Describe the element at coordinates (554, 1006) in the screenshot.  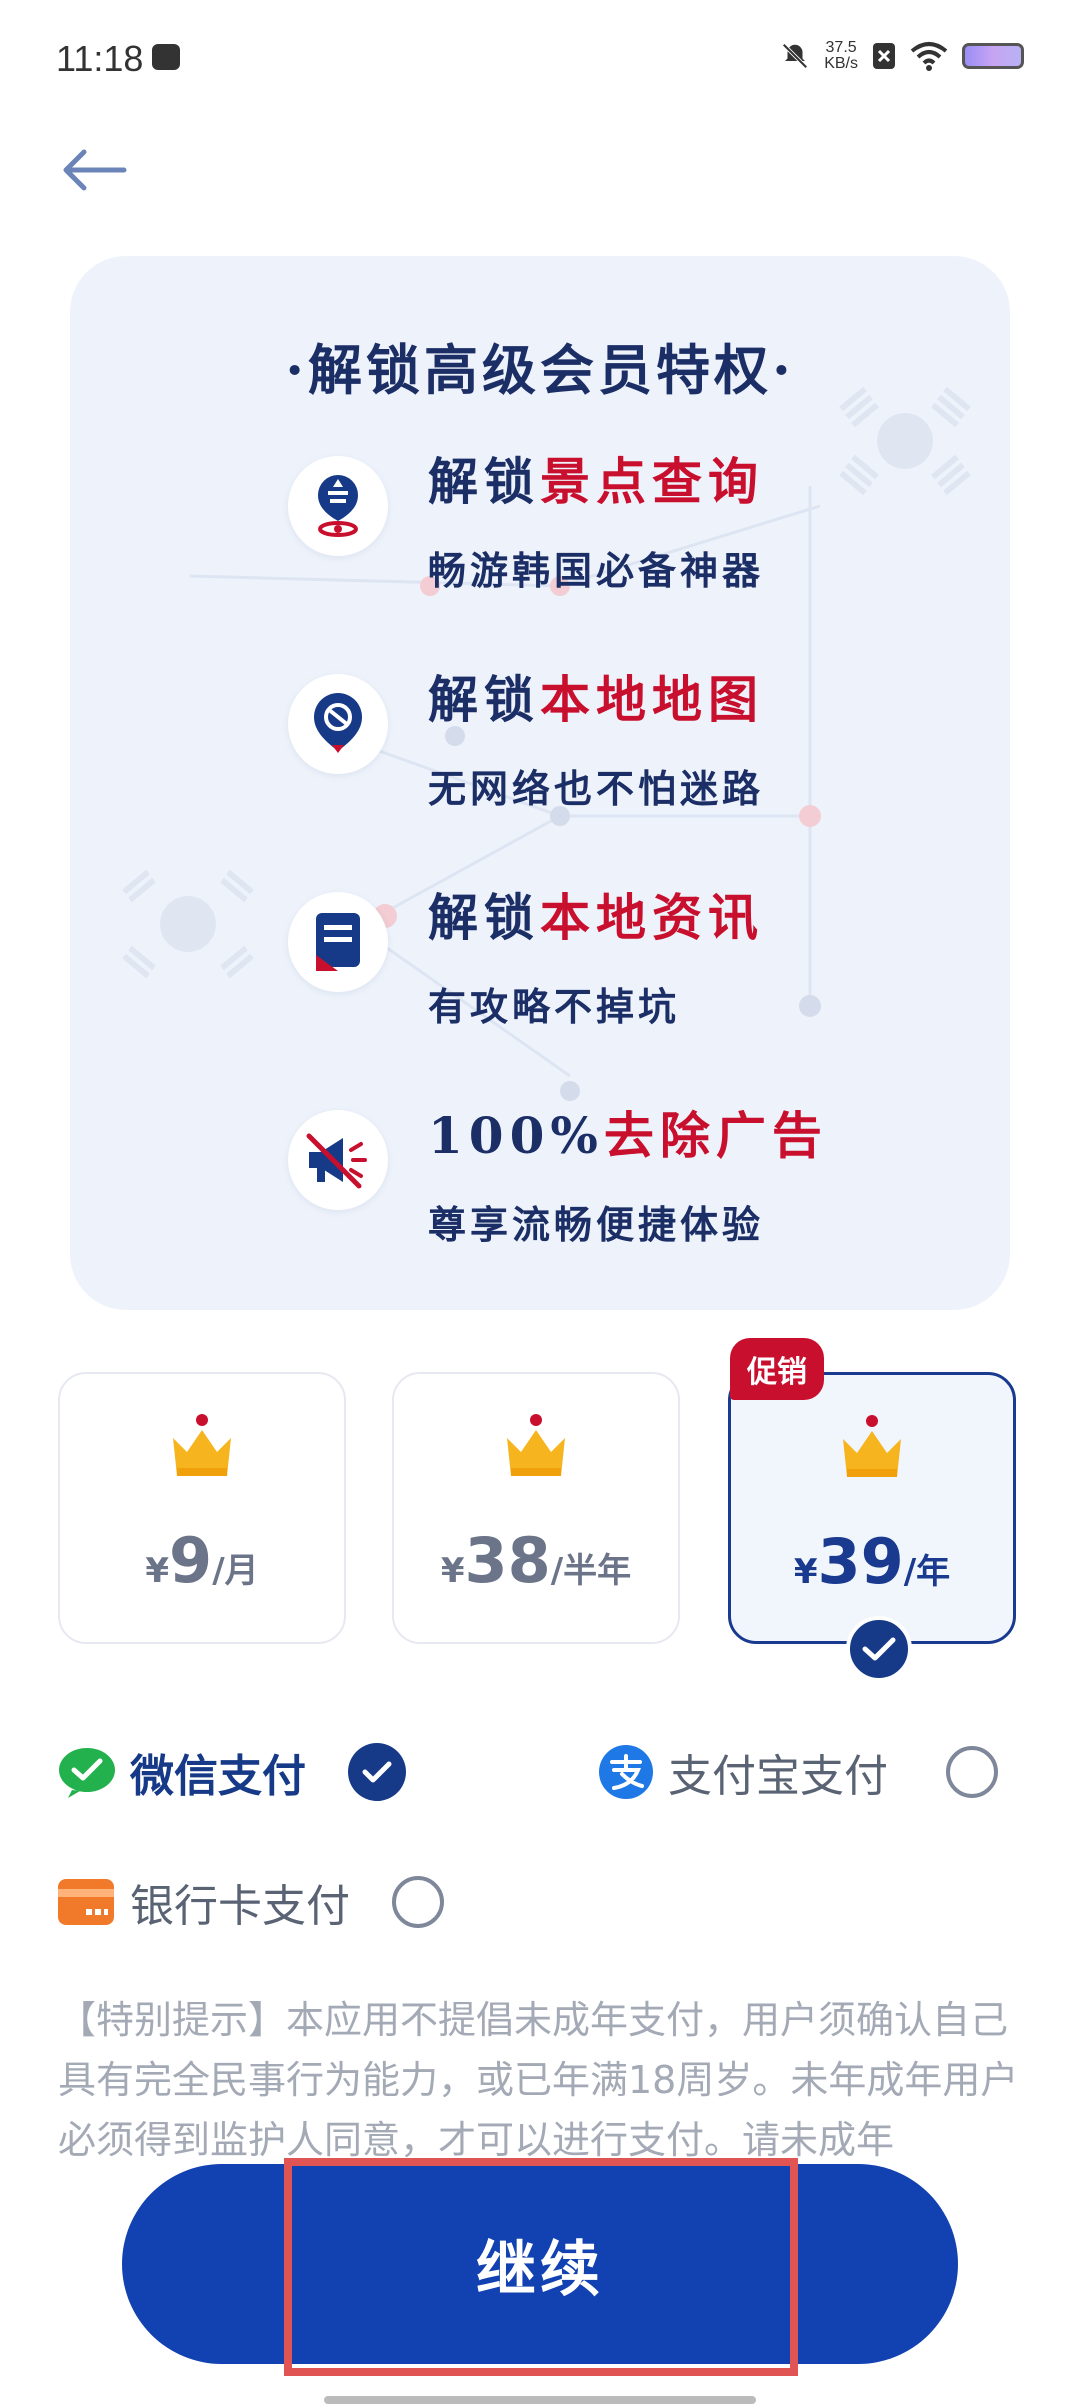
I see `benefit-subtitle: 有攻略不掉坑` at that location.